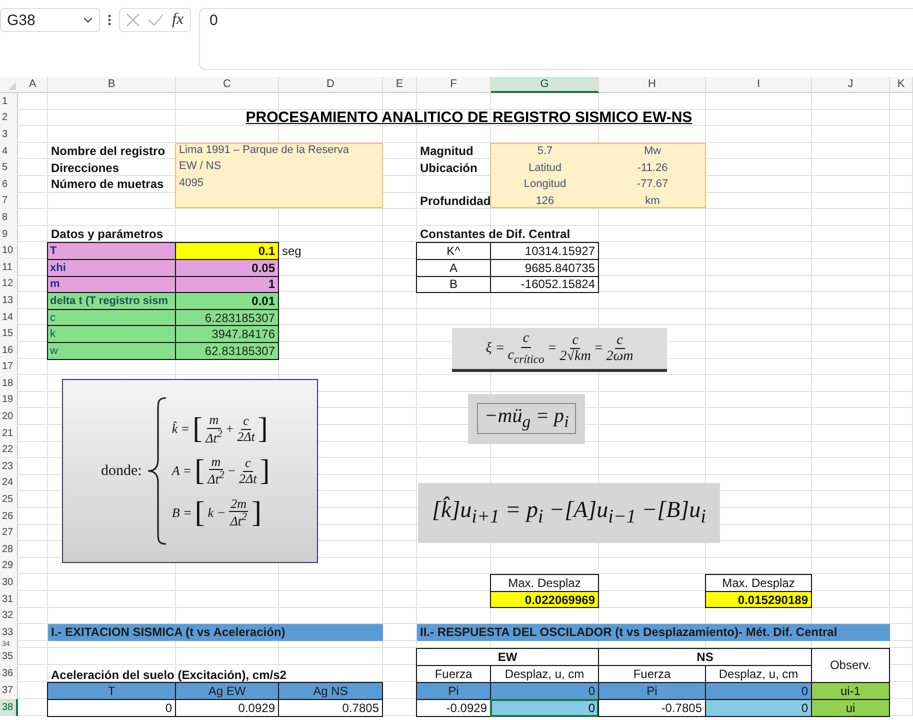 The height and width of the screenshot is (720, 913). Describe the element at coordinates (9, 516) in the screenshot. I see `row-header: 26` at that location.